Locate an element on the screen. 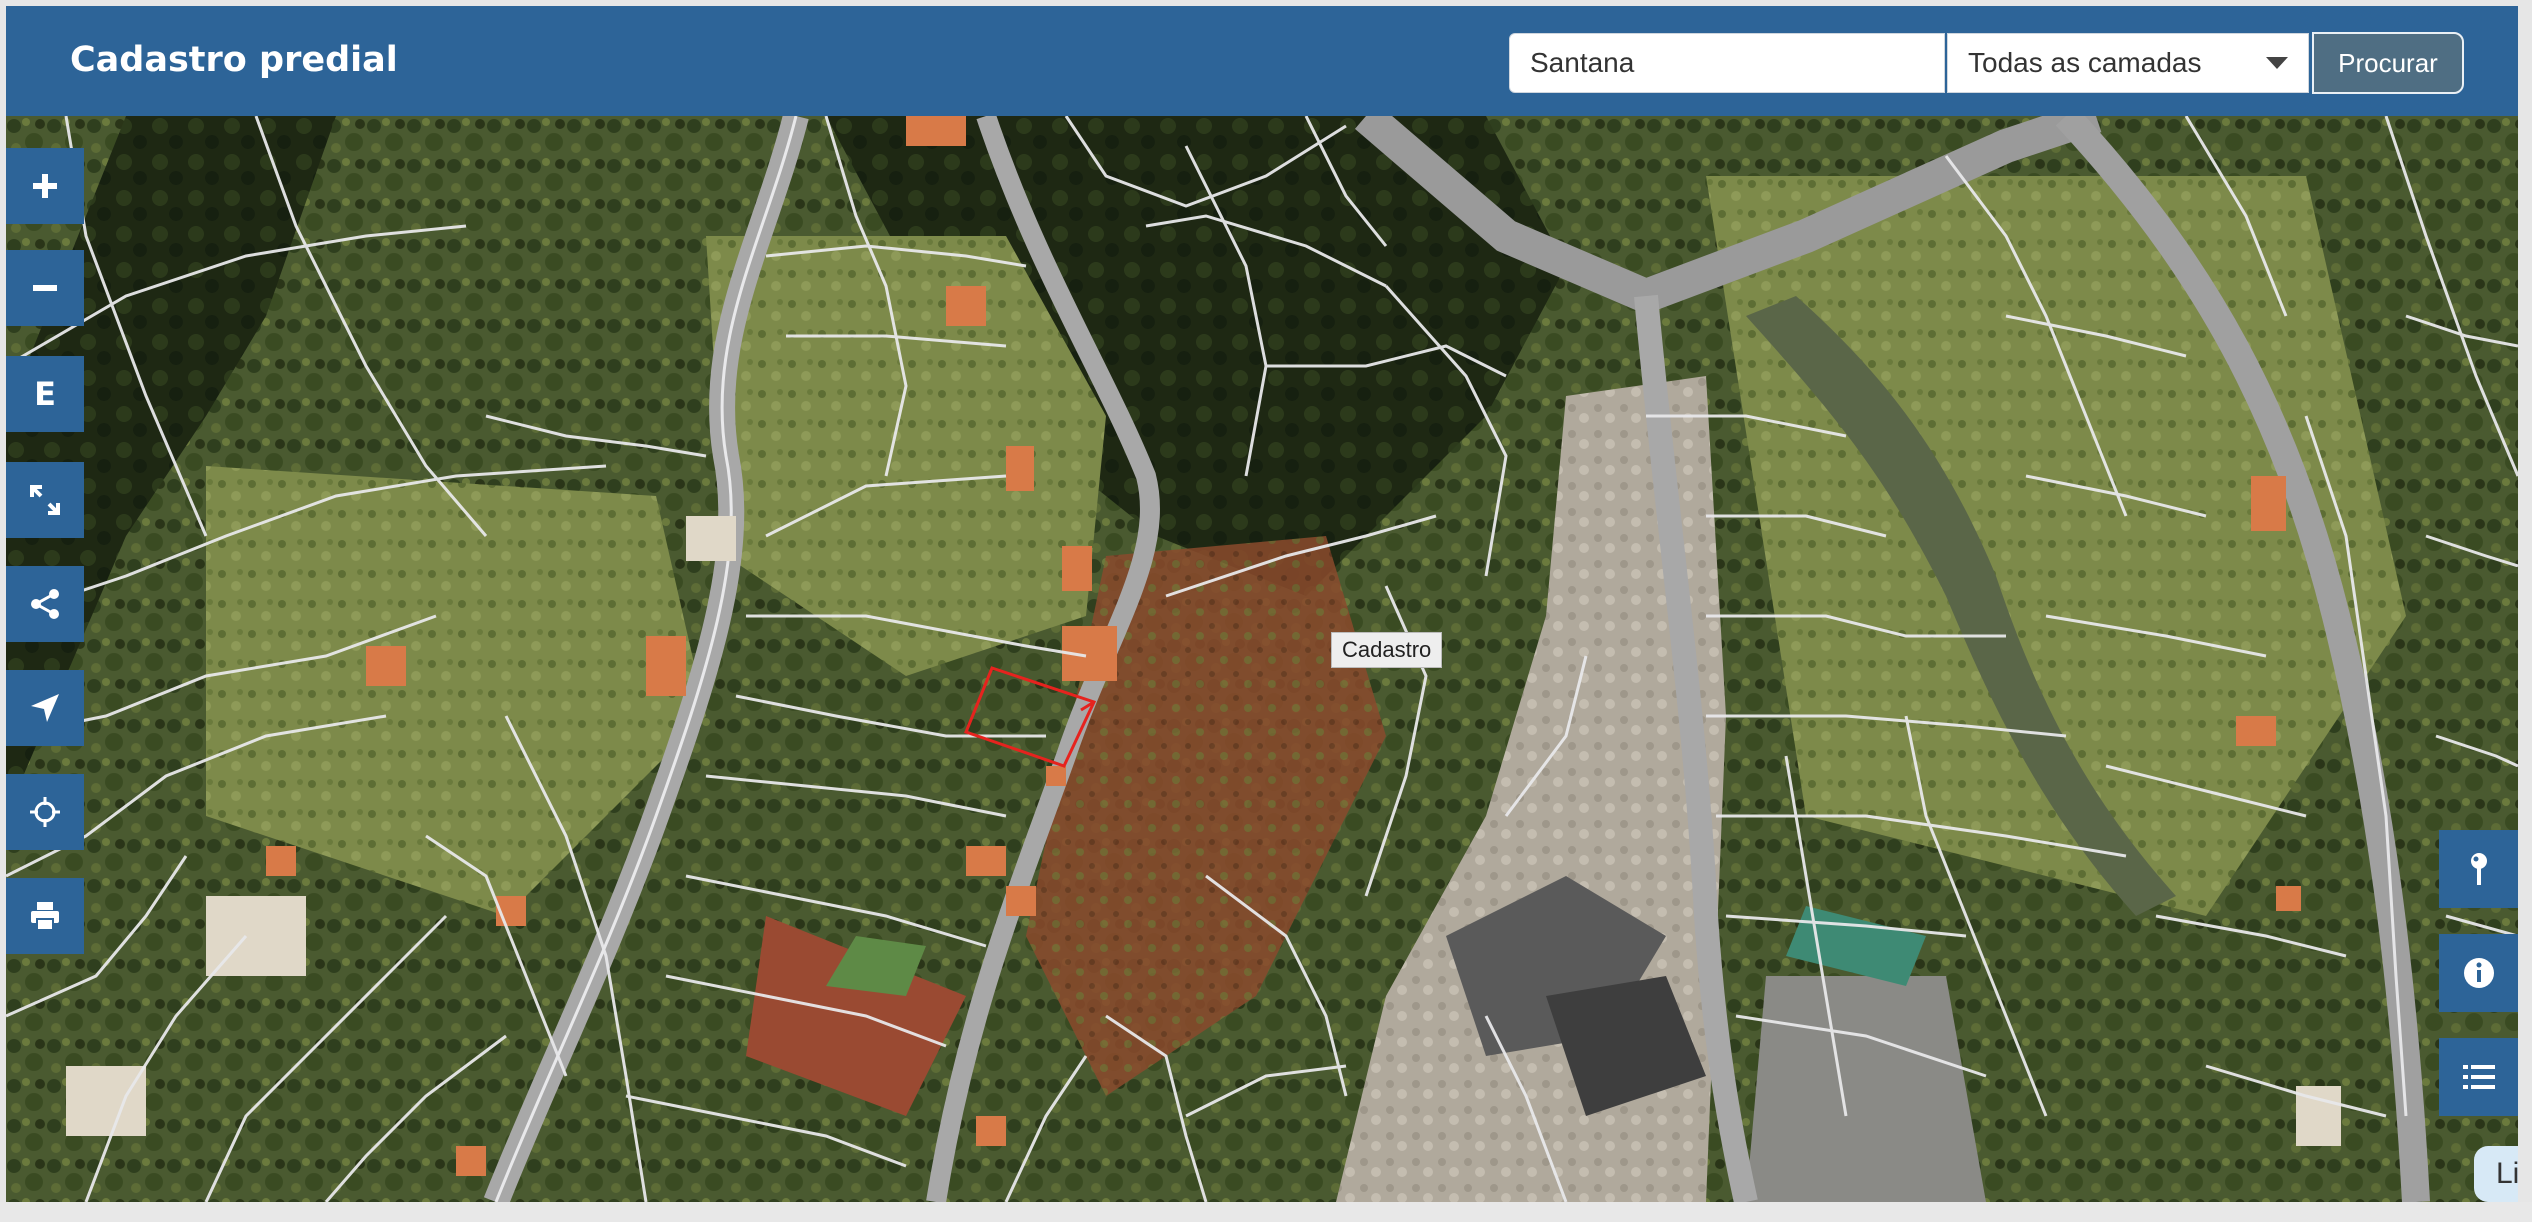 Image resolution: width=2532 pixels, height=1222 pixels. fullscreen-button is located at coordinates (45, 500).